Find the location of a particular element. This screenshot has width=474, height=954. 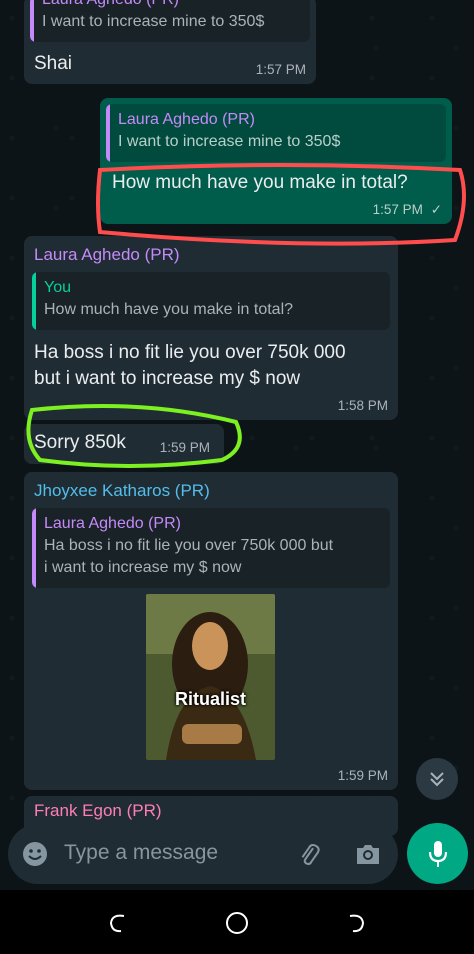

voice-record-button is located at coordinates (437, 853).